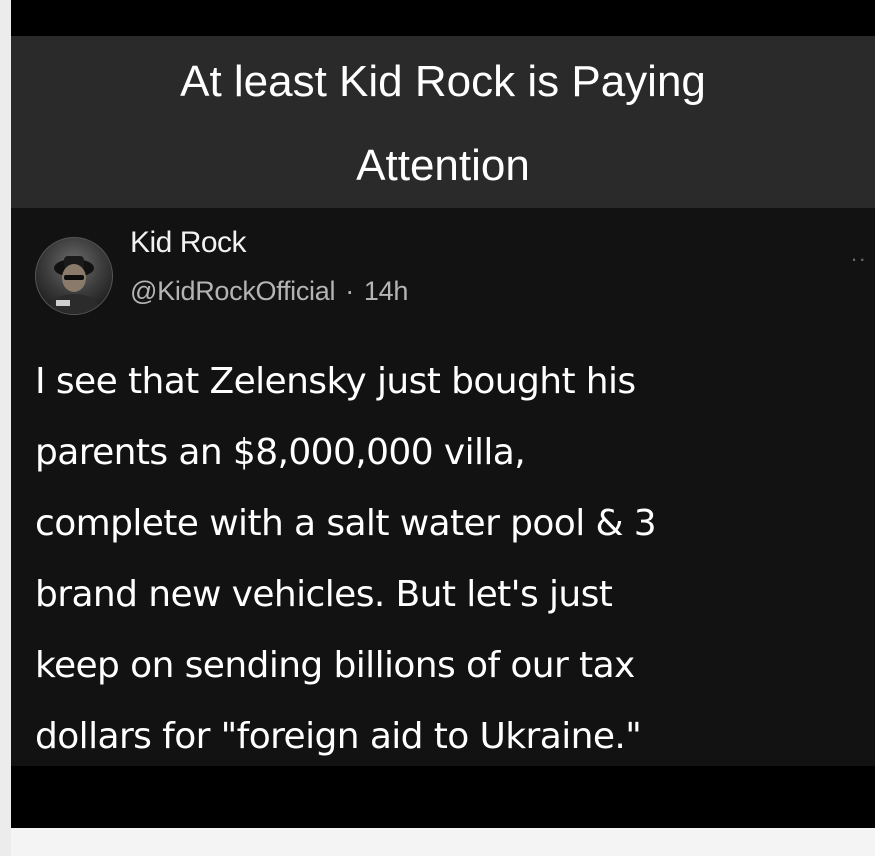  Describe the element at coordinates (188, 243) in the screenshot. I see `author-name: Kid Rock` at that location.